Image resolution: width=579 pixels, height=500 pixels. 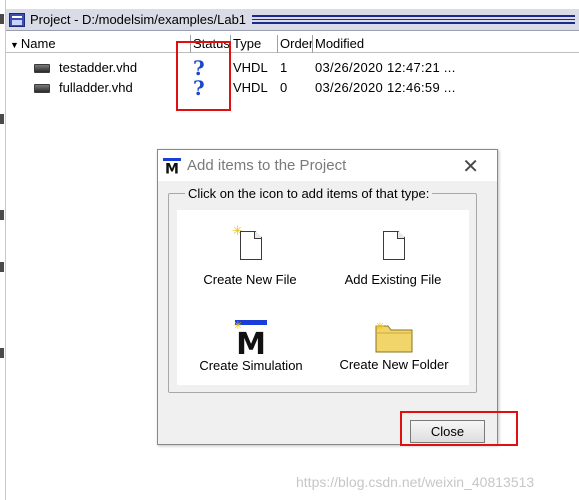 I want to click on file-name: fulladder.vhd, so click(x=96, y=87).